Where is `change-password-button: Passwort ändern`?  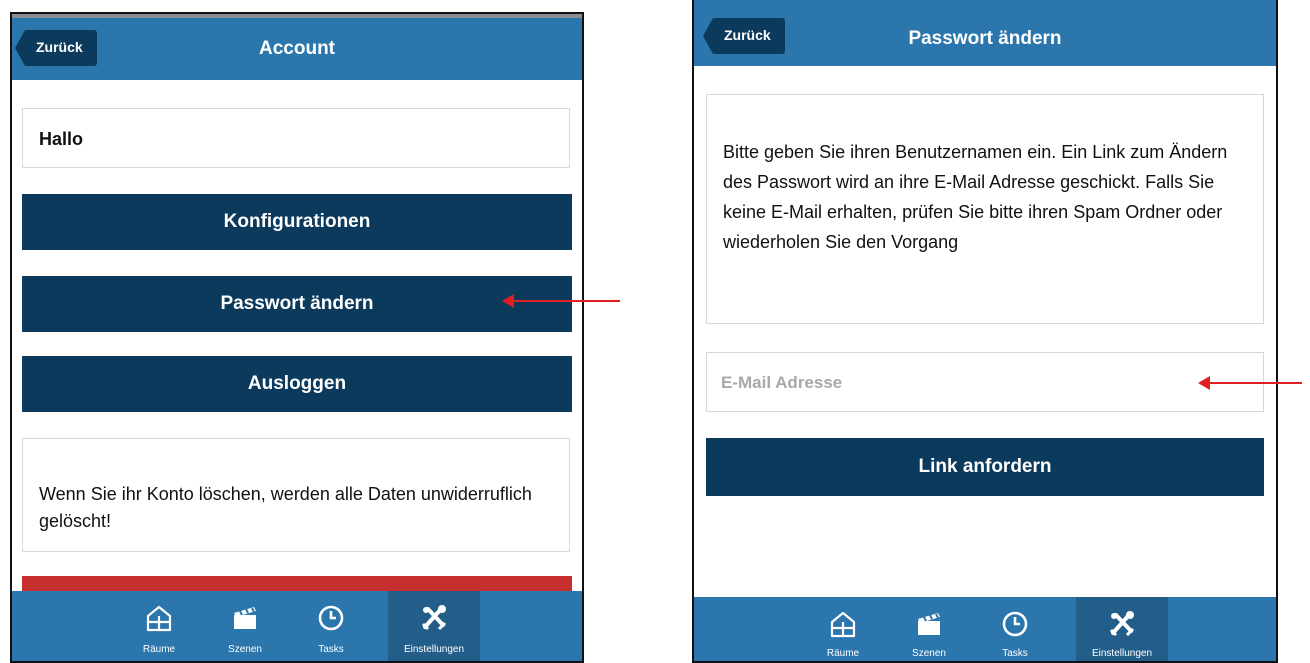
change-password-button: Passwort ändern is located at coordinates (297, 304).